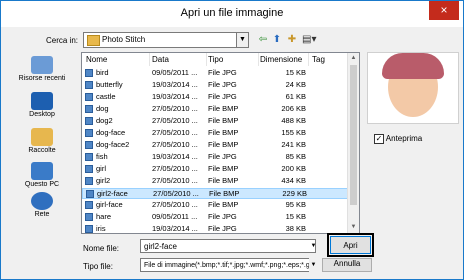  Describe the element at coordinates (232, 14) in the screenshot. I see `title-bar: Apri un file immagine ×` at that location.